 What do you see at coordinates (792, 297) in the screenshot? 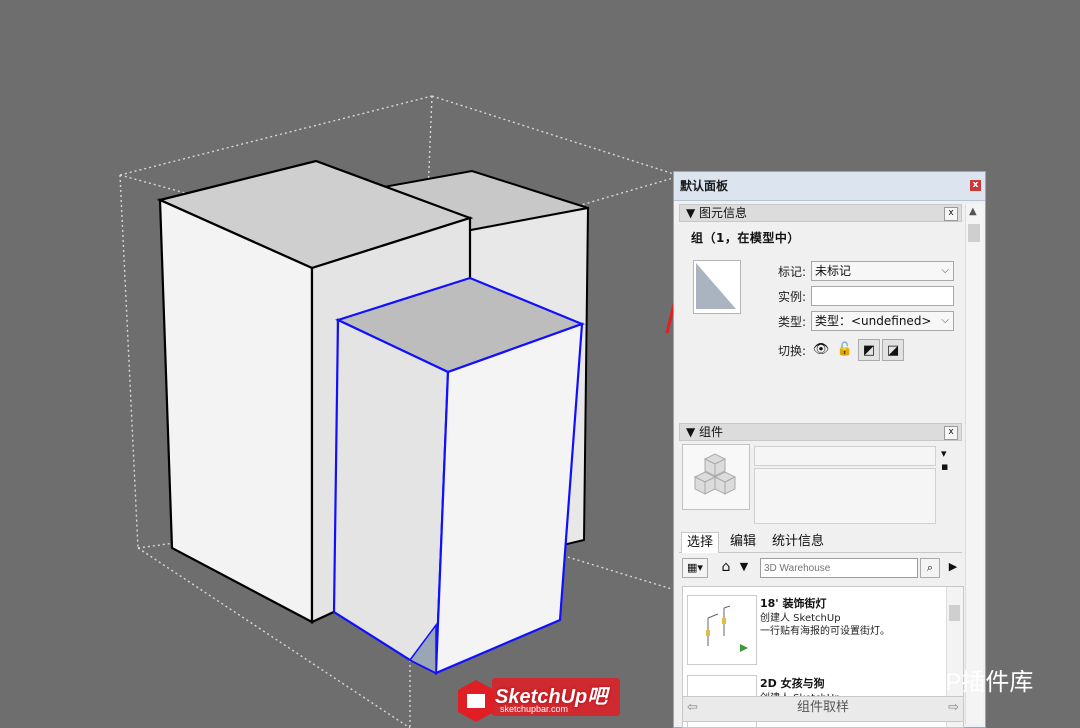
I see `instance-label: 实例:` at bounding box center [792, 297].